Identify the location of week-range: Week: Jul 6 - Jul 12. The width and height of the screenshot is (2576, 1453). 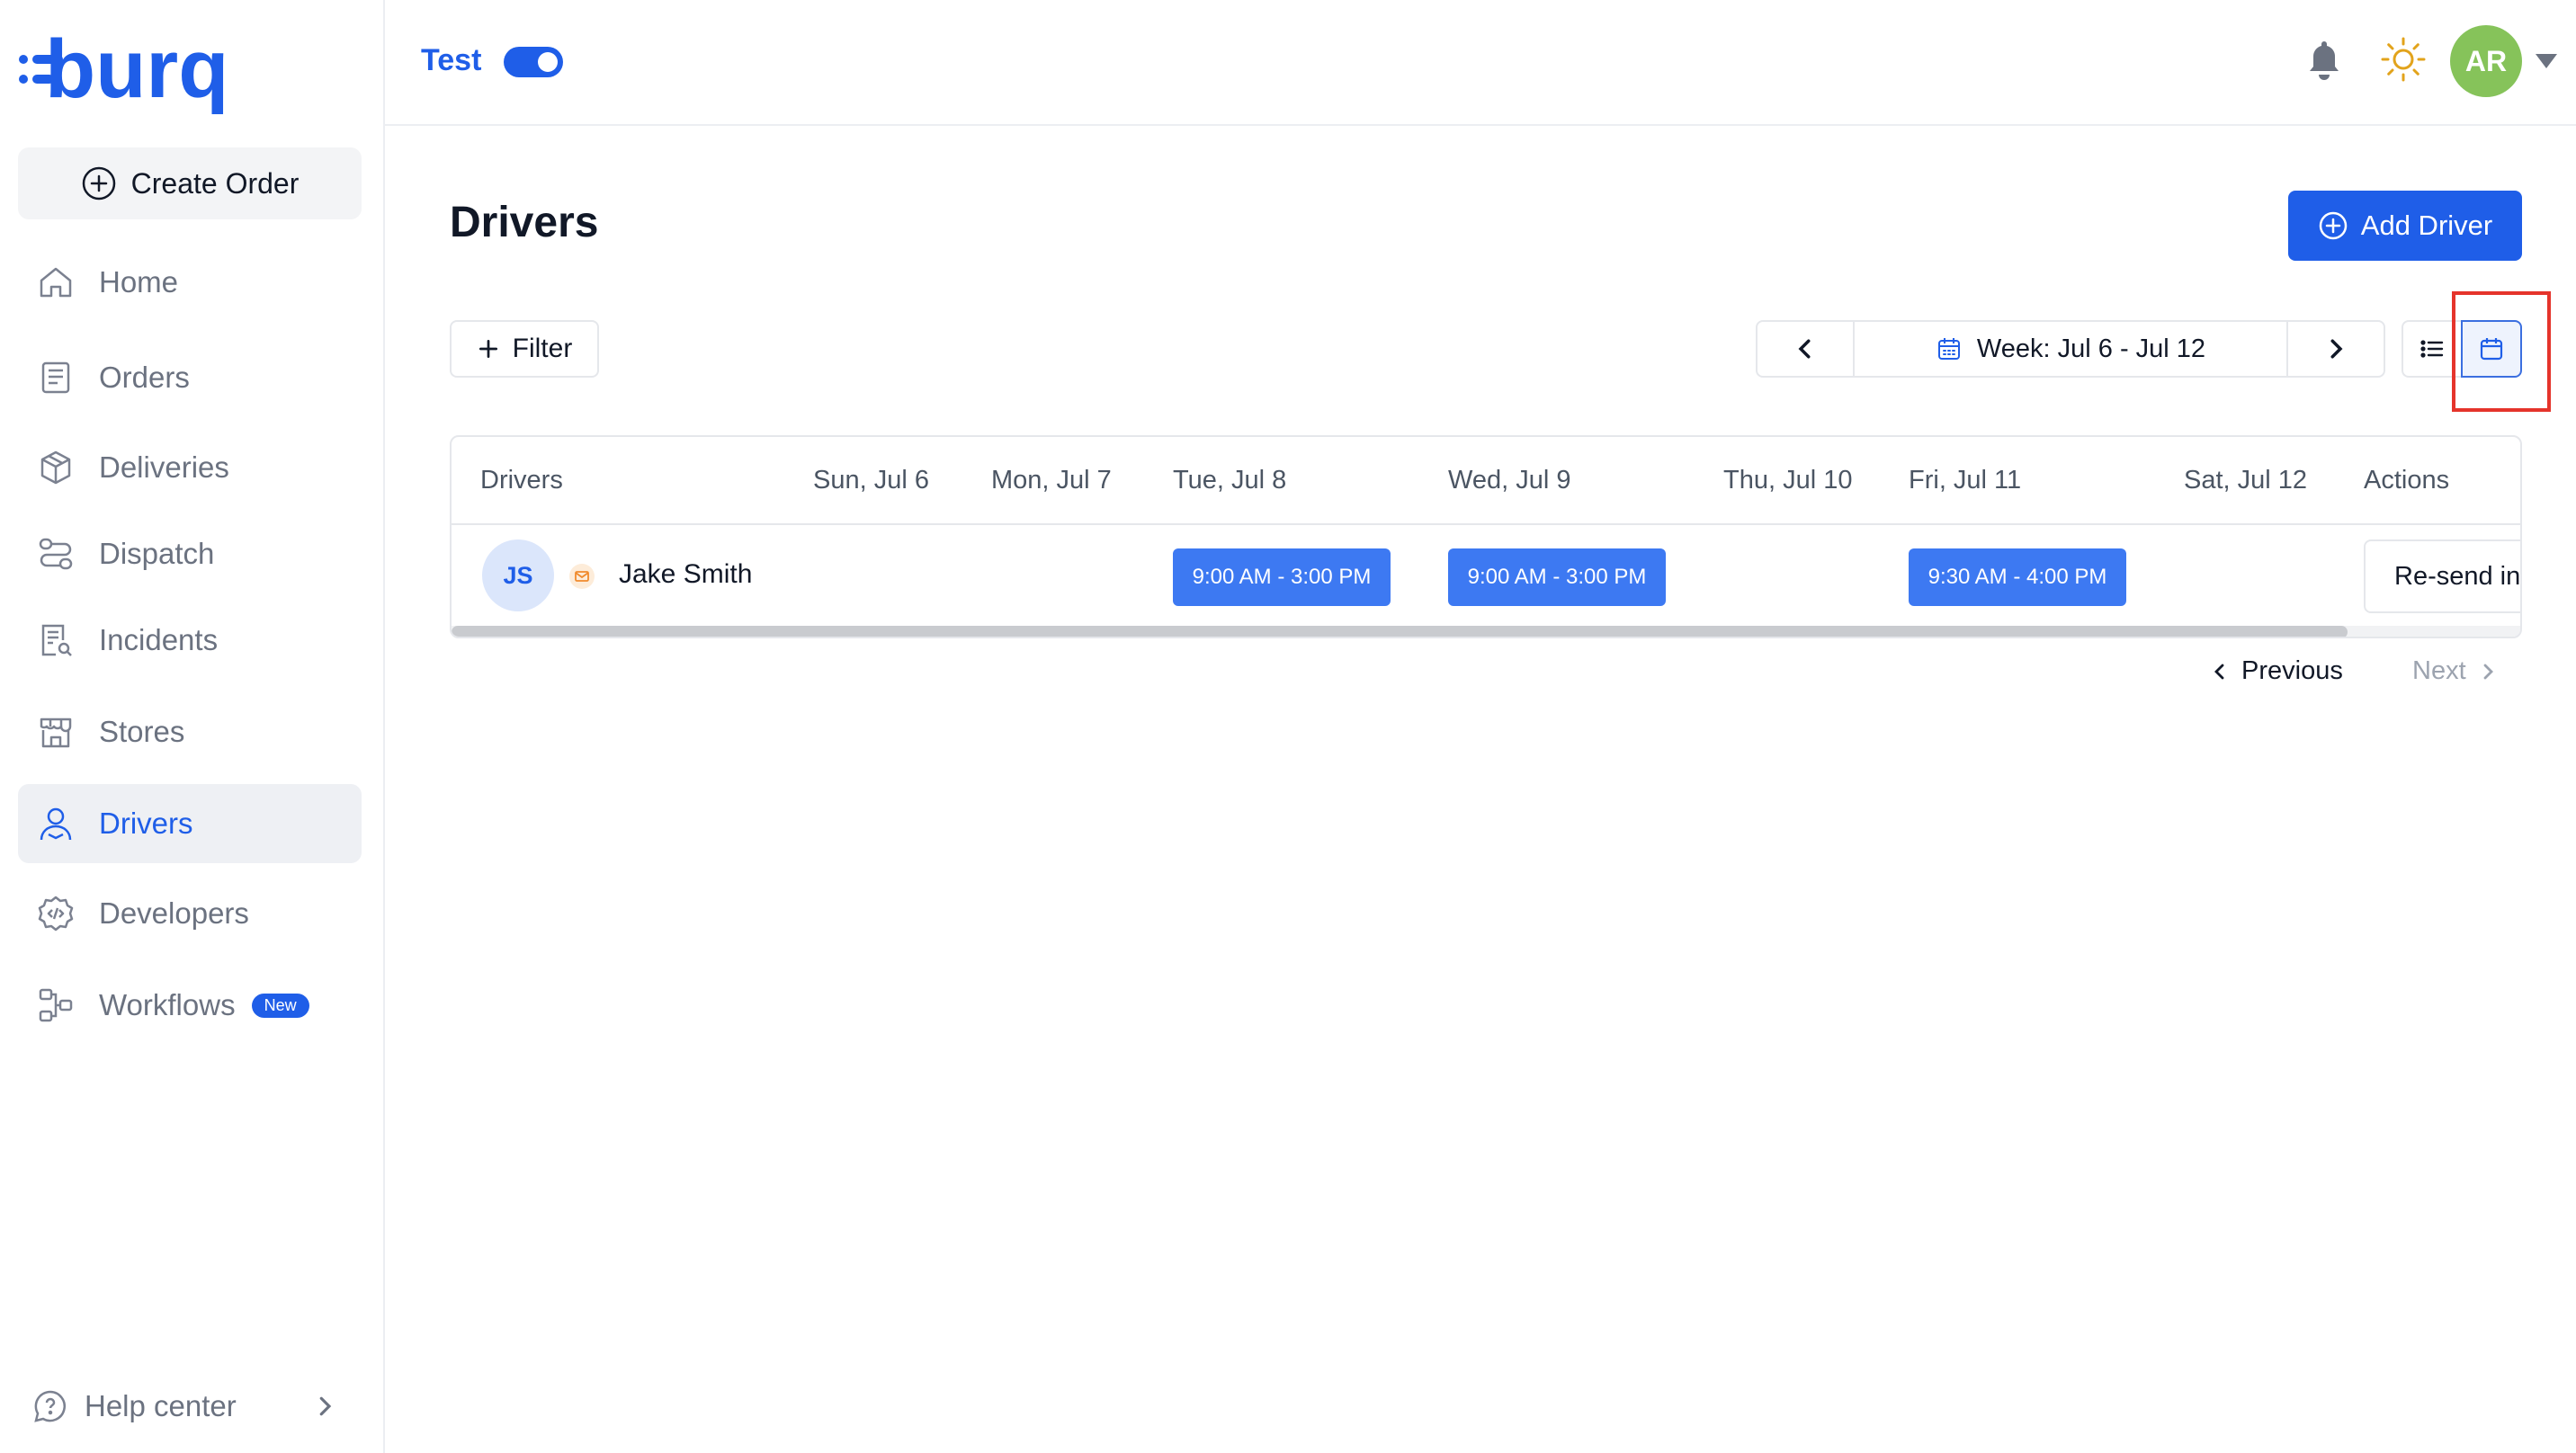
(2070, 349).